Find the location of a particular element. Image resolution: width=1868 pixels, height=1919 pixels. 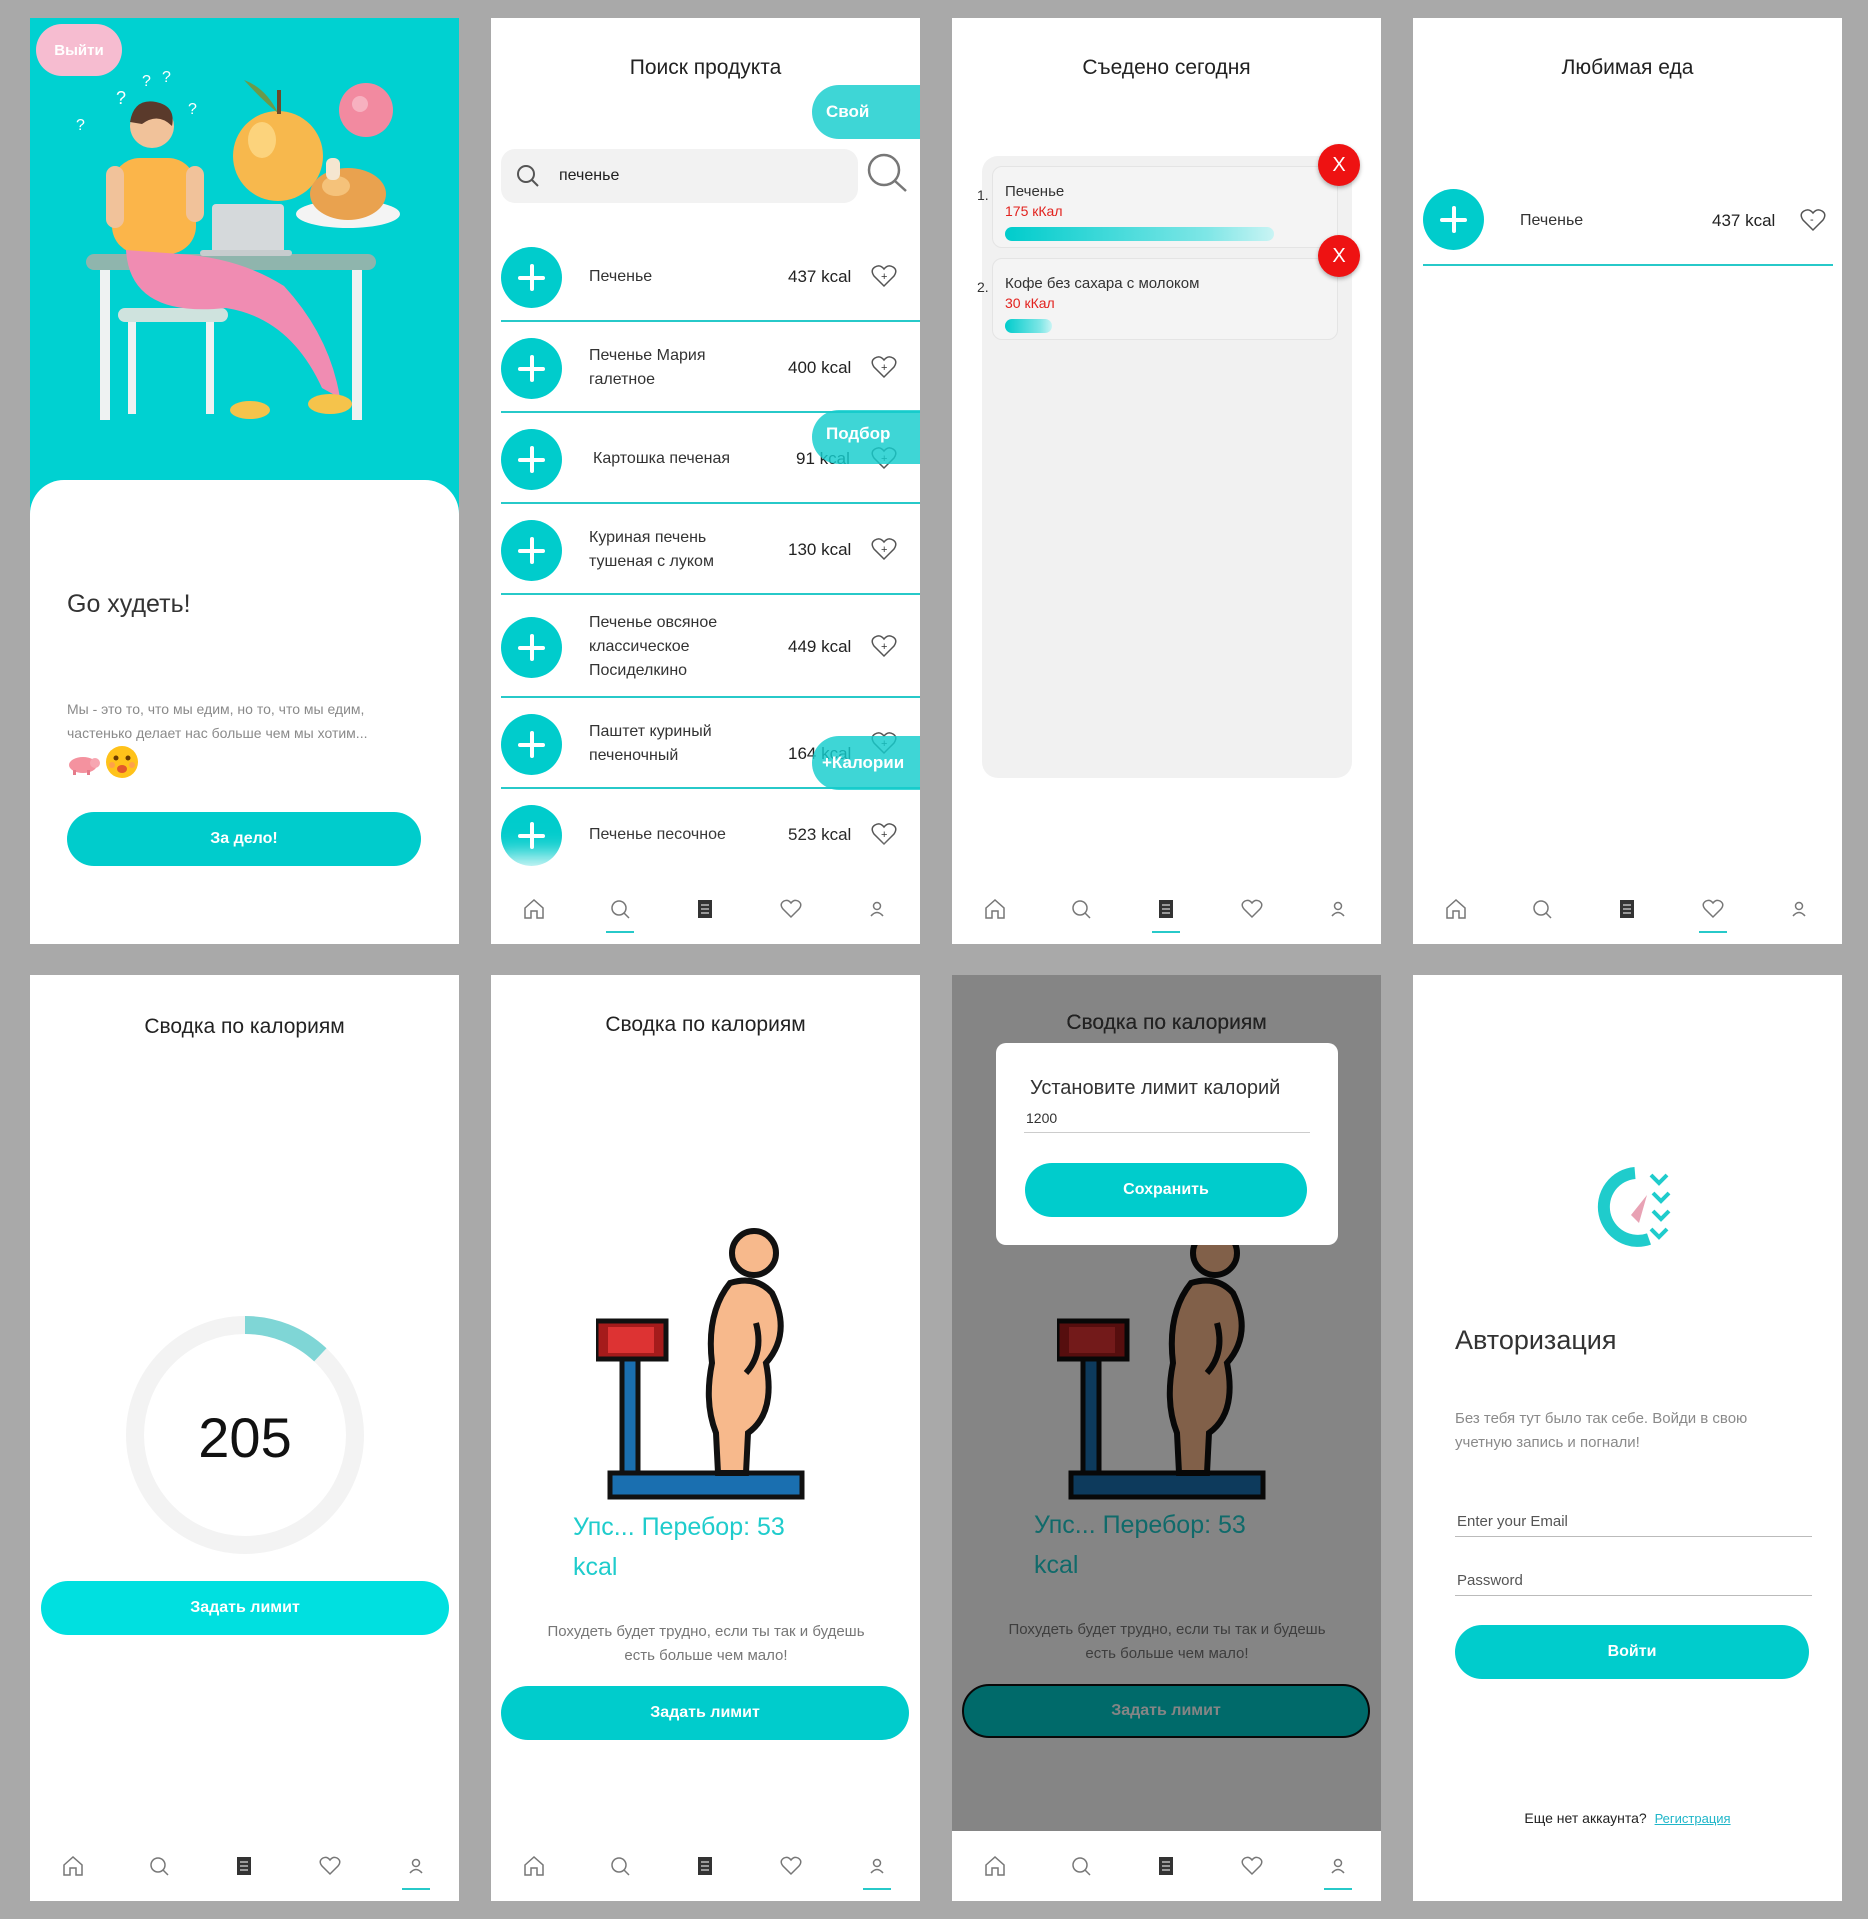

woman-at-desk-illustration: ? ? ? ? ? is located at coordinates (238, 244).